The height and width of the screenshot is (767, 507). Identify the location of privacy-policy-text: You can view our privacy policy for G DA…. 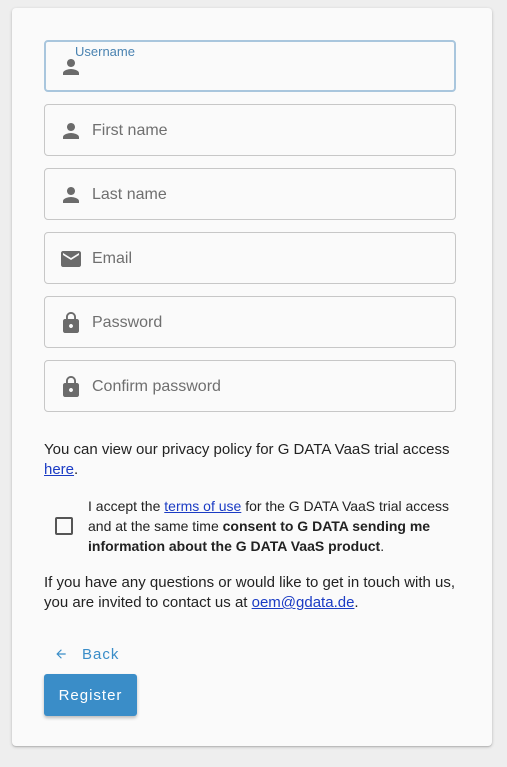
(254, 460).